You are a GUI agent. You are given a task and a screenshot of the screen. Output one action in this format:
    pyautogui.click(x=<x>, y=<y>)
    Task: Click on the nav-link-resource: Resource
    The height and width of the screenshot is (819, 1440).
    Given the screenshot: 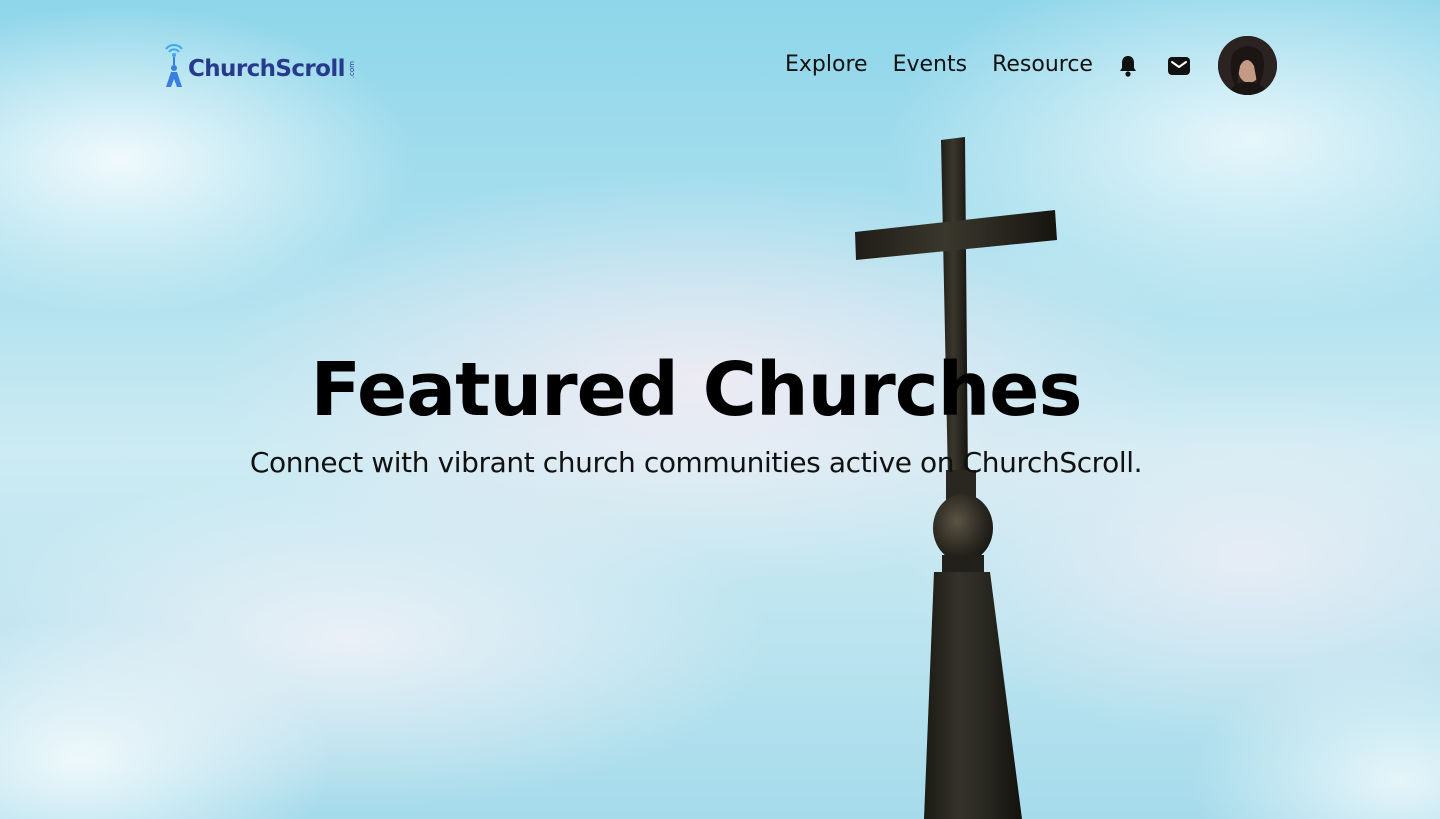 What is the action you would take?
    pyautogui.click(x=1042, y=65)
    